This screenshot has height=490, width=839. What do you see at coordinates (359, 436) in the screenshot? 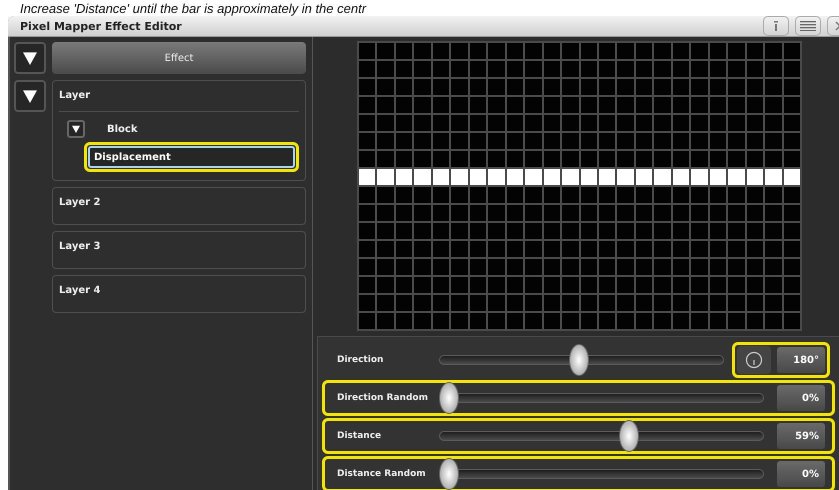
I see `slider-label: Distance` at bounding box center [359, 436].